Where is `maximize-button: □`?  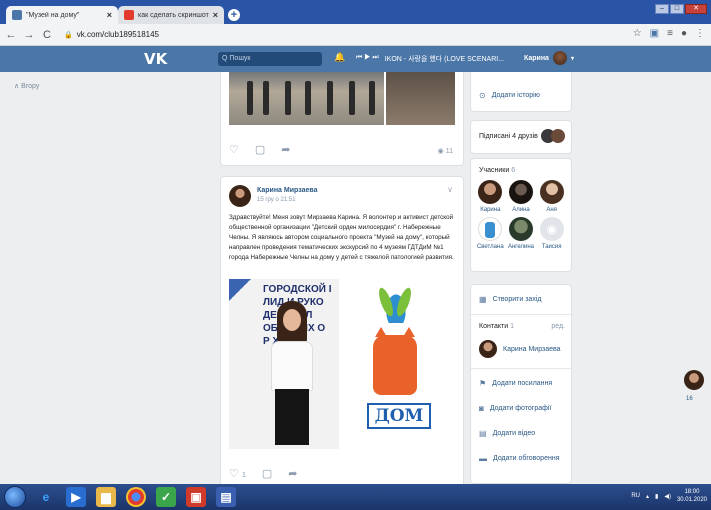
maximize-button: □ is located at coordinates (677, 9).